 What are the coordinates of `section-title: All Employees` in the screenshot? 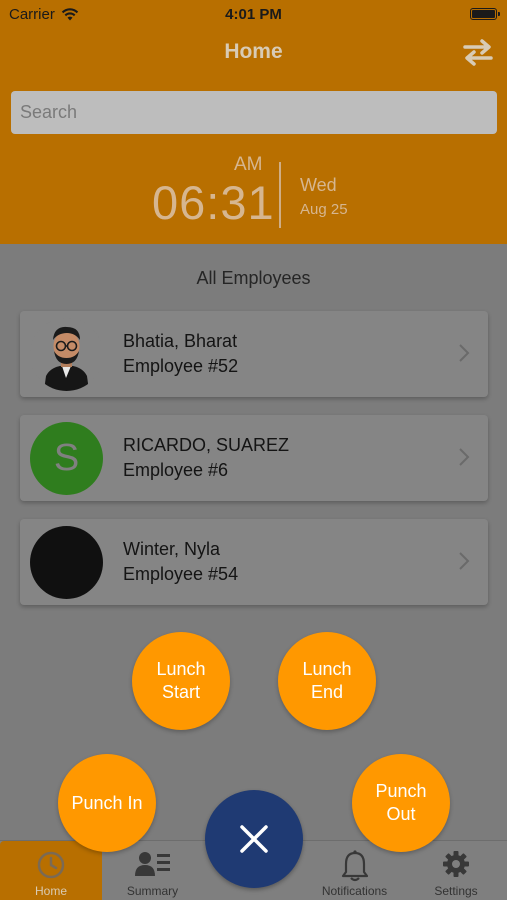 It's located at (253, 278).